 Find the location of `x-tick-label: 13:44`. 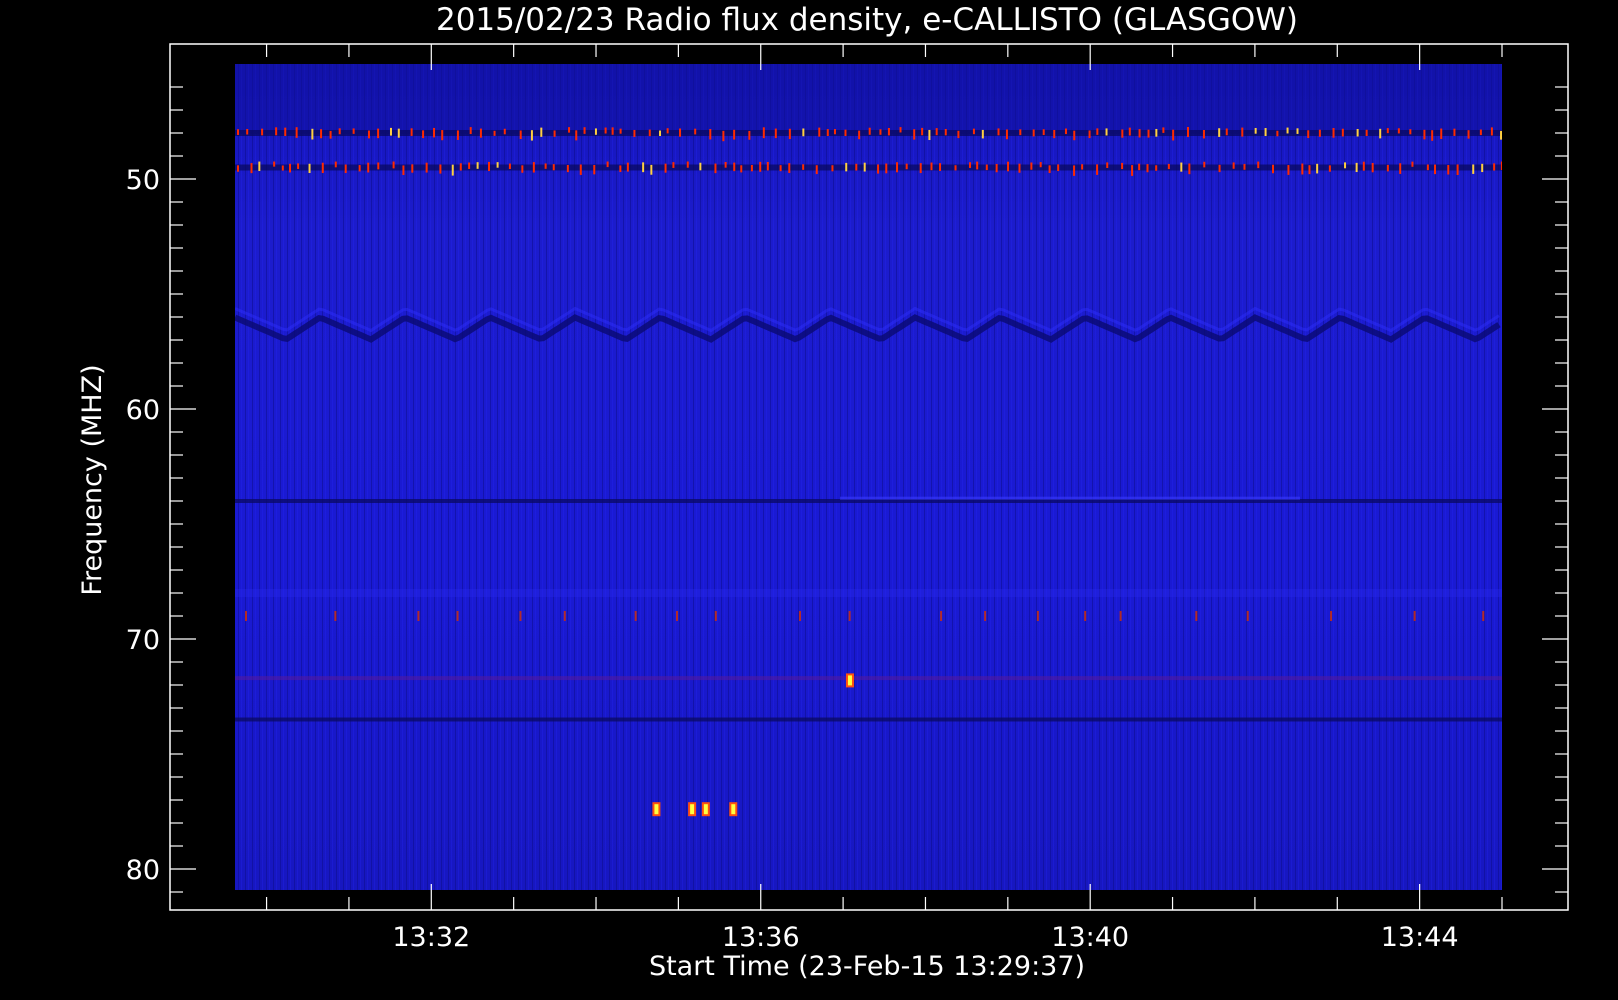

x-tick-label: 13:44 is located at coordinates (1420, 937).